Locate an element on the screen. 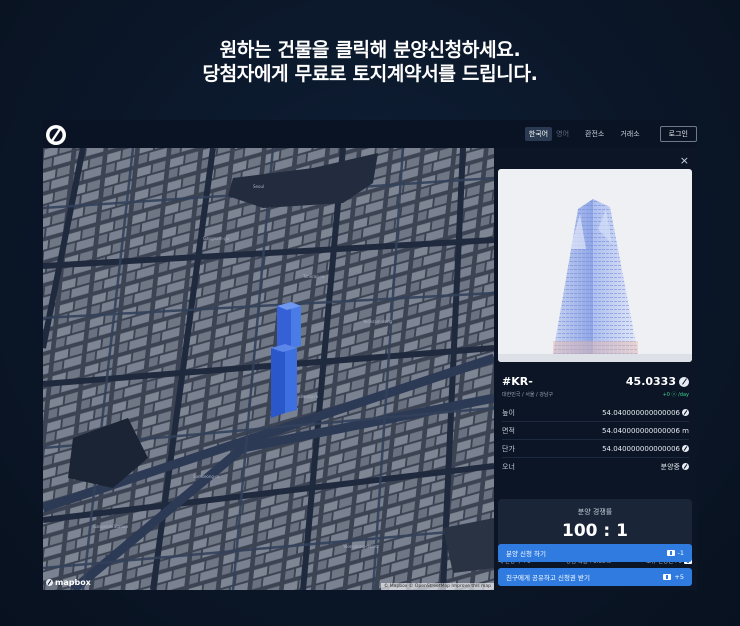 This screenshot has width=740, height=626. apply-button-label: 분양 신청 하기 is located at coordinates (526, 554).